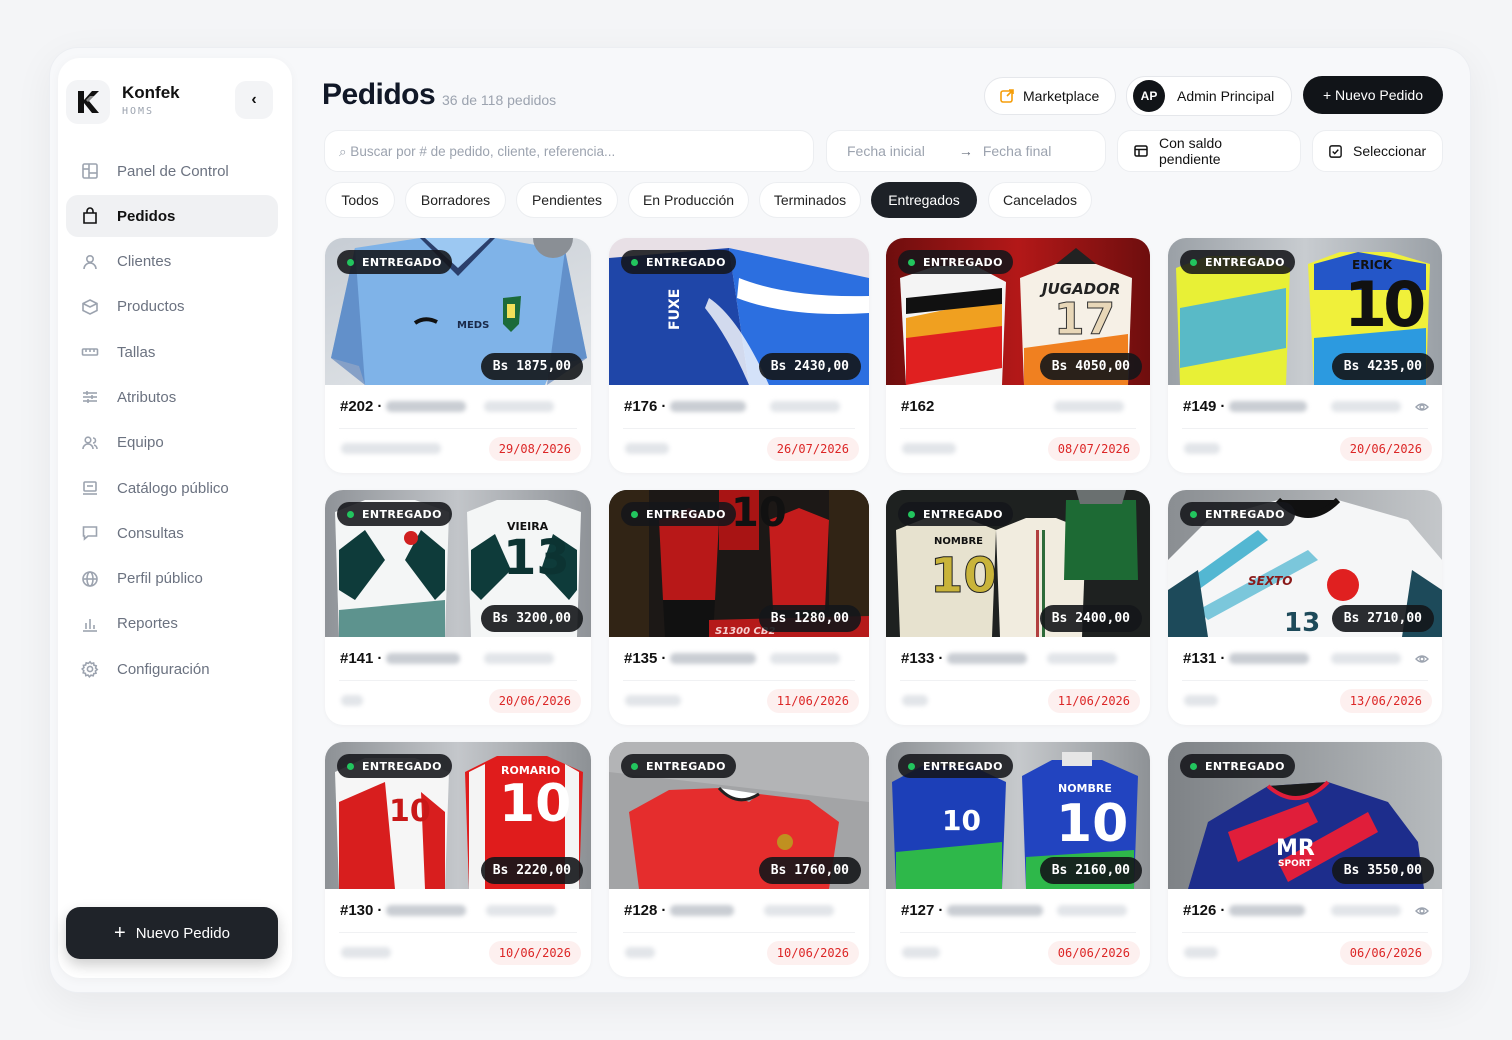 The height and width of the screenshot is (1040, 1512). I want to click on sidebar-item-catalogo-publico: Catálogo público, so click(172, 488).